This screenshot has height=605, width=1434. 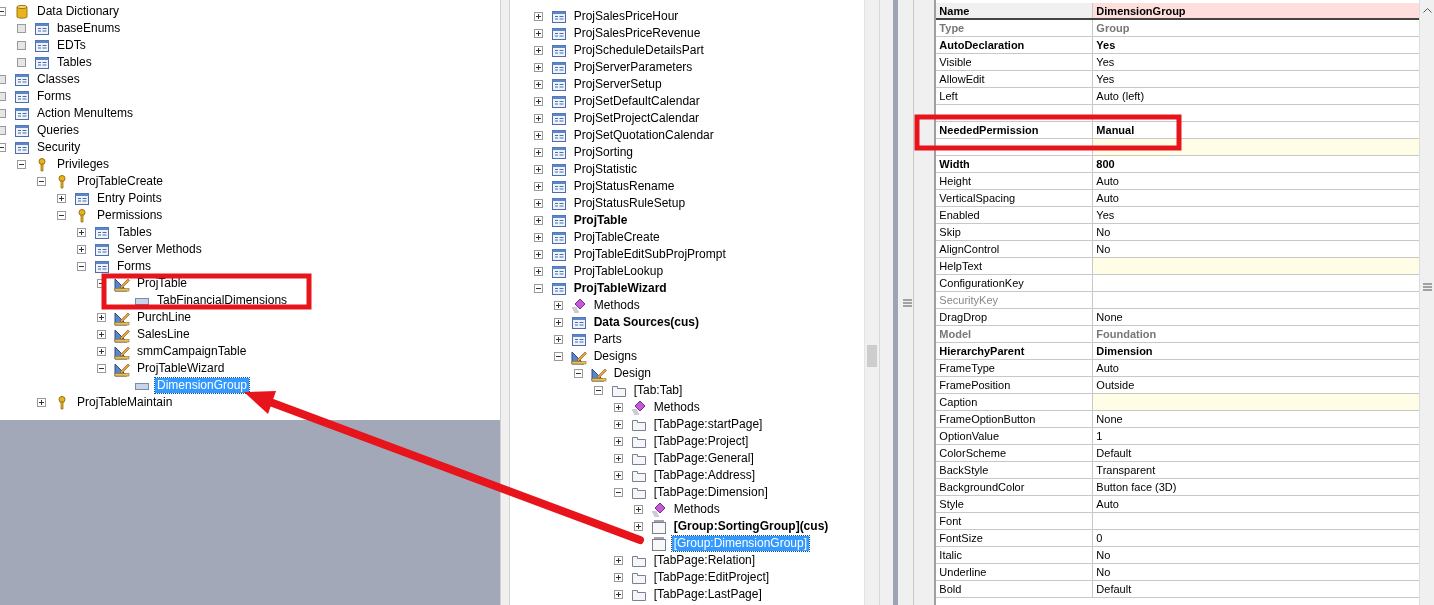 I want to click on tree-item: [TabPage:Project], so click(x=701, y=441).